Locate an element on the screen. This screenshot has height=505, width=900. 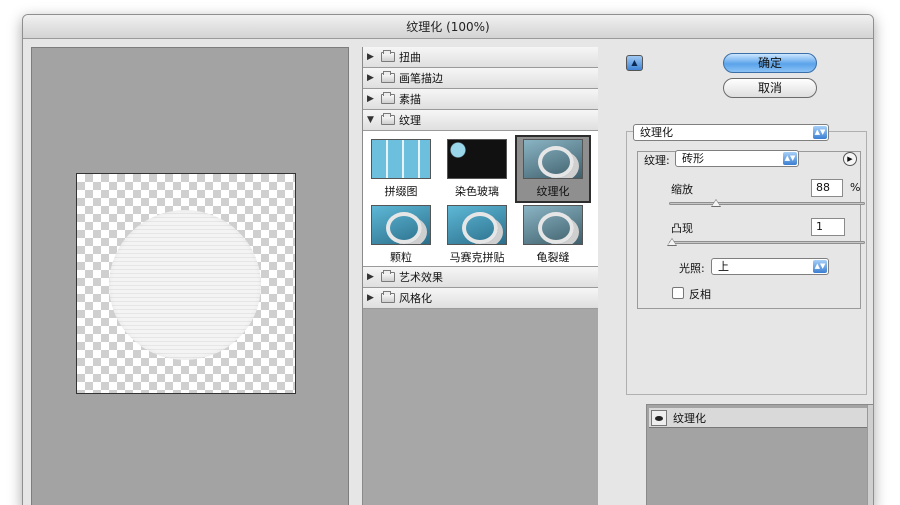
load-texture-menu-icon: ▶ is located at coordinates (850, 159).